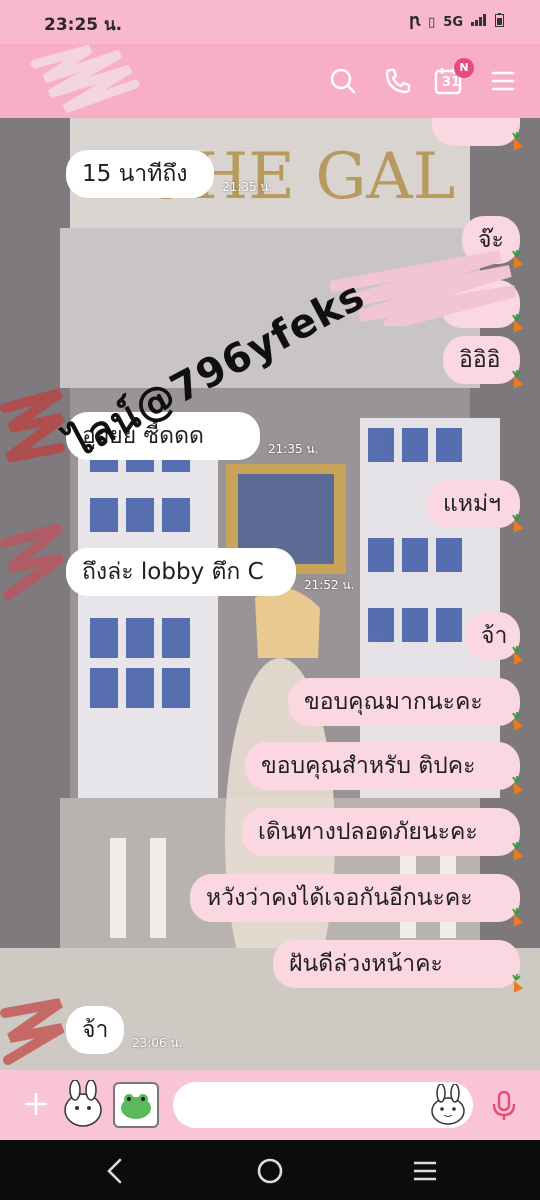 This screenshot has height=1200, width=540. I want to click on home-icon, so click(270, 1171).